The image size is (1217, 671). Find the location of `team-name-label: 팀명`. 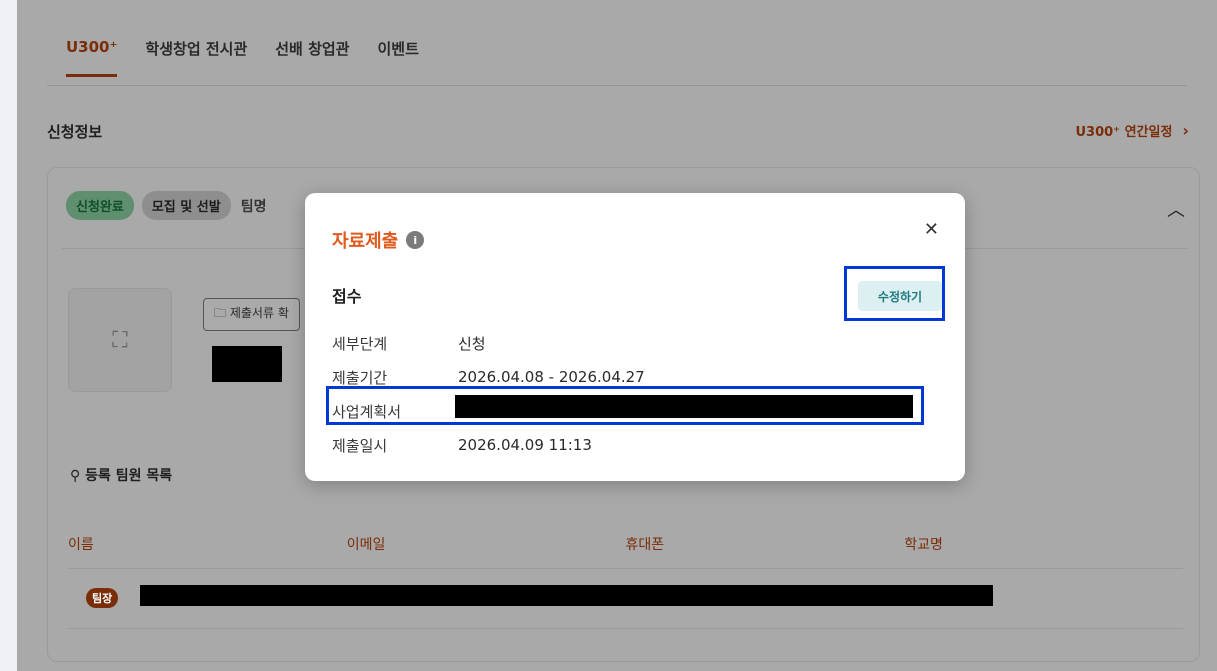

team-name-label: 팀명 is located at coordinates (253, 206).